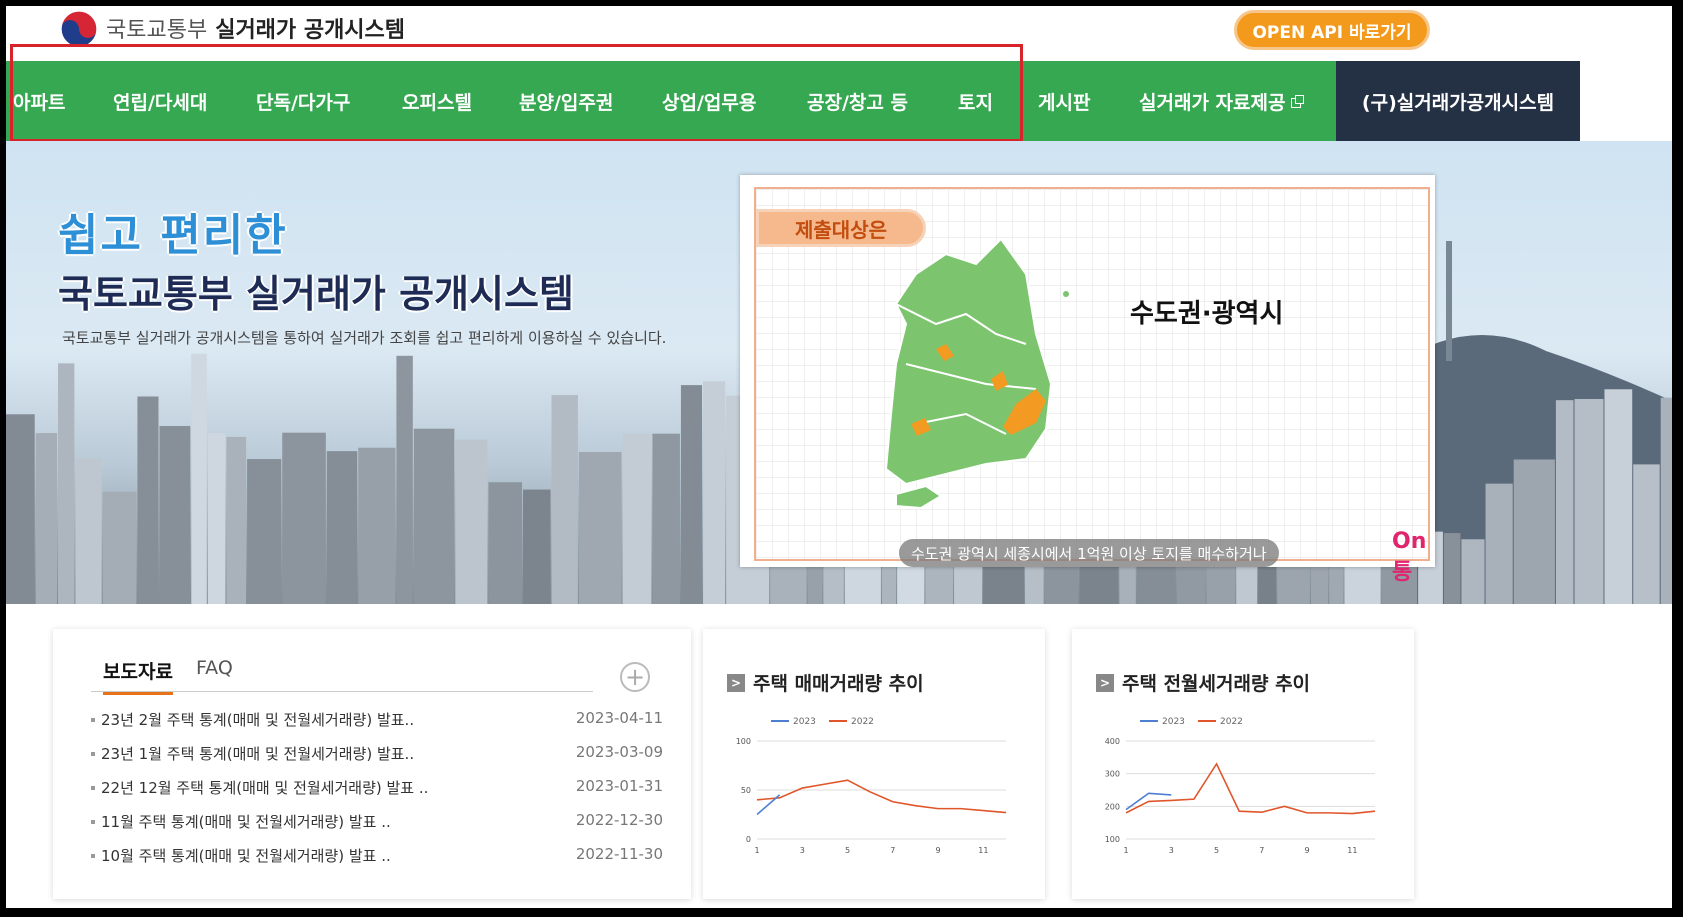 The image size is (1683, 917). What do you see at coordinates (1240, 786) in the screenshot?
I see `rent-volume-chart: 2023 2022 100 200 300 400 1 3 5 7 9 11` at bounding box center [1240, 786].